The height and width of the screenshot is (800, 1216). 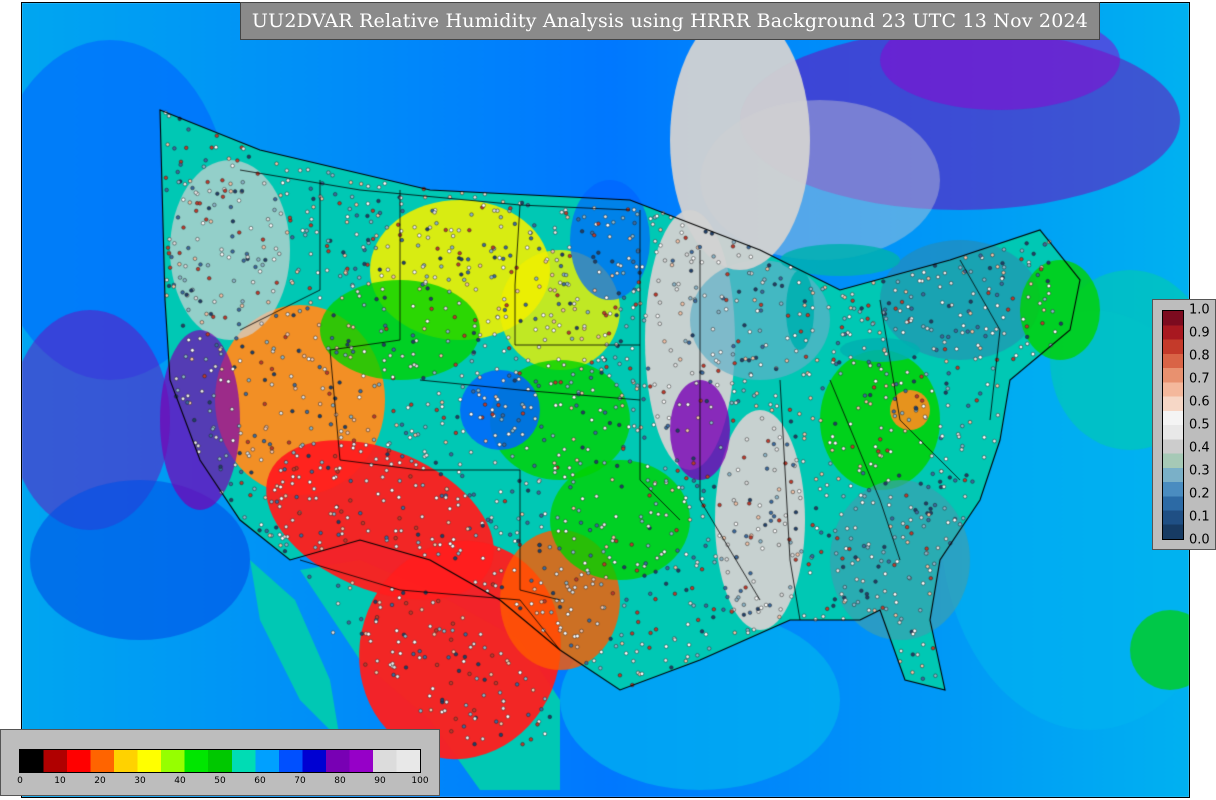 I want to click on increment-tick-label: 0.9, so click(x=1199, y=333).